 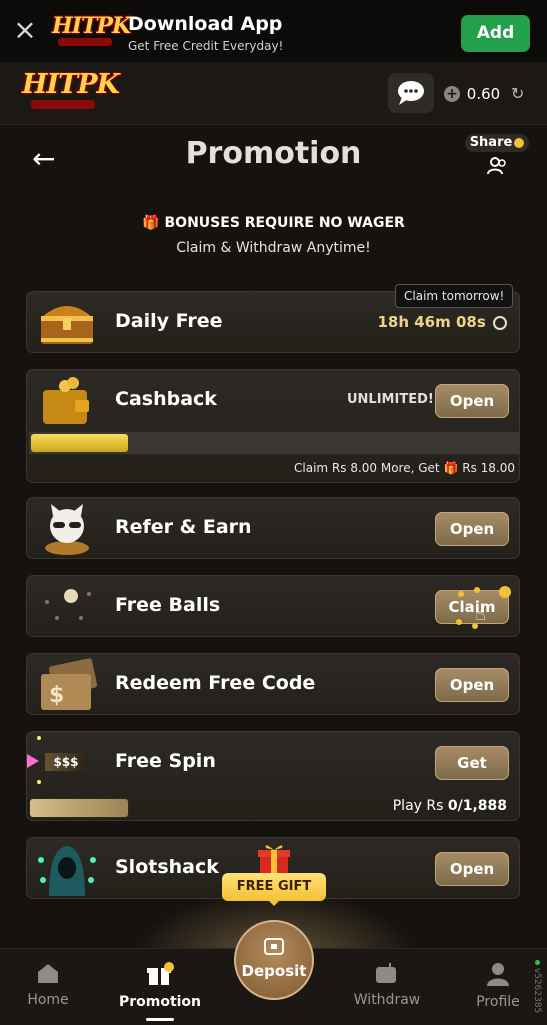 What do you see at coordinates (215, 683) in the screenshot?
I see `promo-title: Redeem Free Code` at bounding box center [215, 683].